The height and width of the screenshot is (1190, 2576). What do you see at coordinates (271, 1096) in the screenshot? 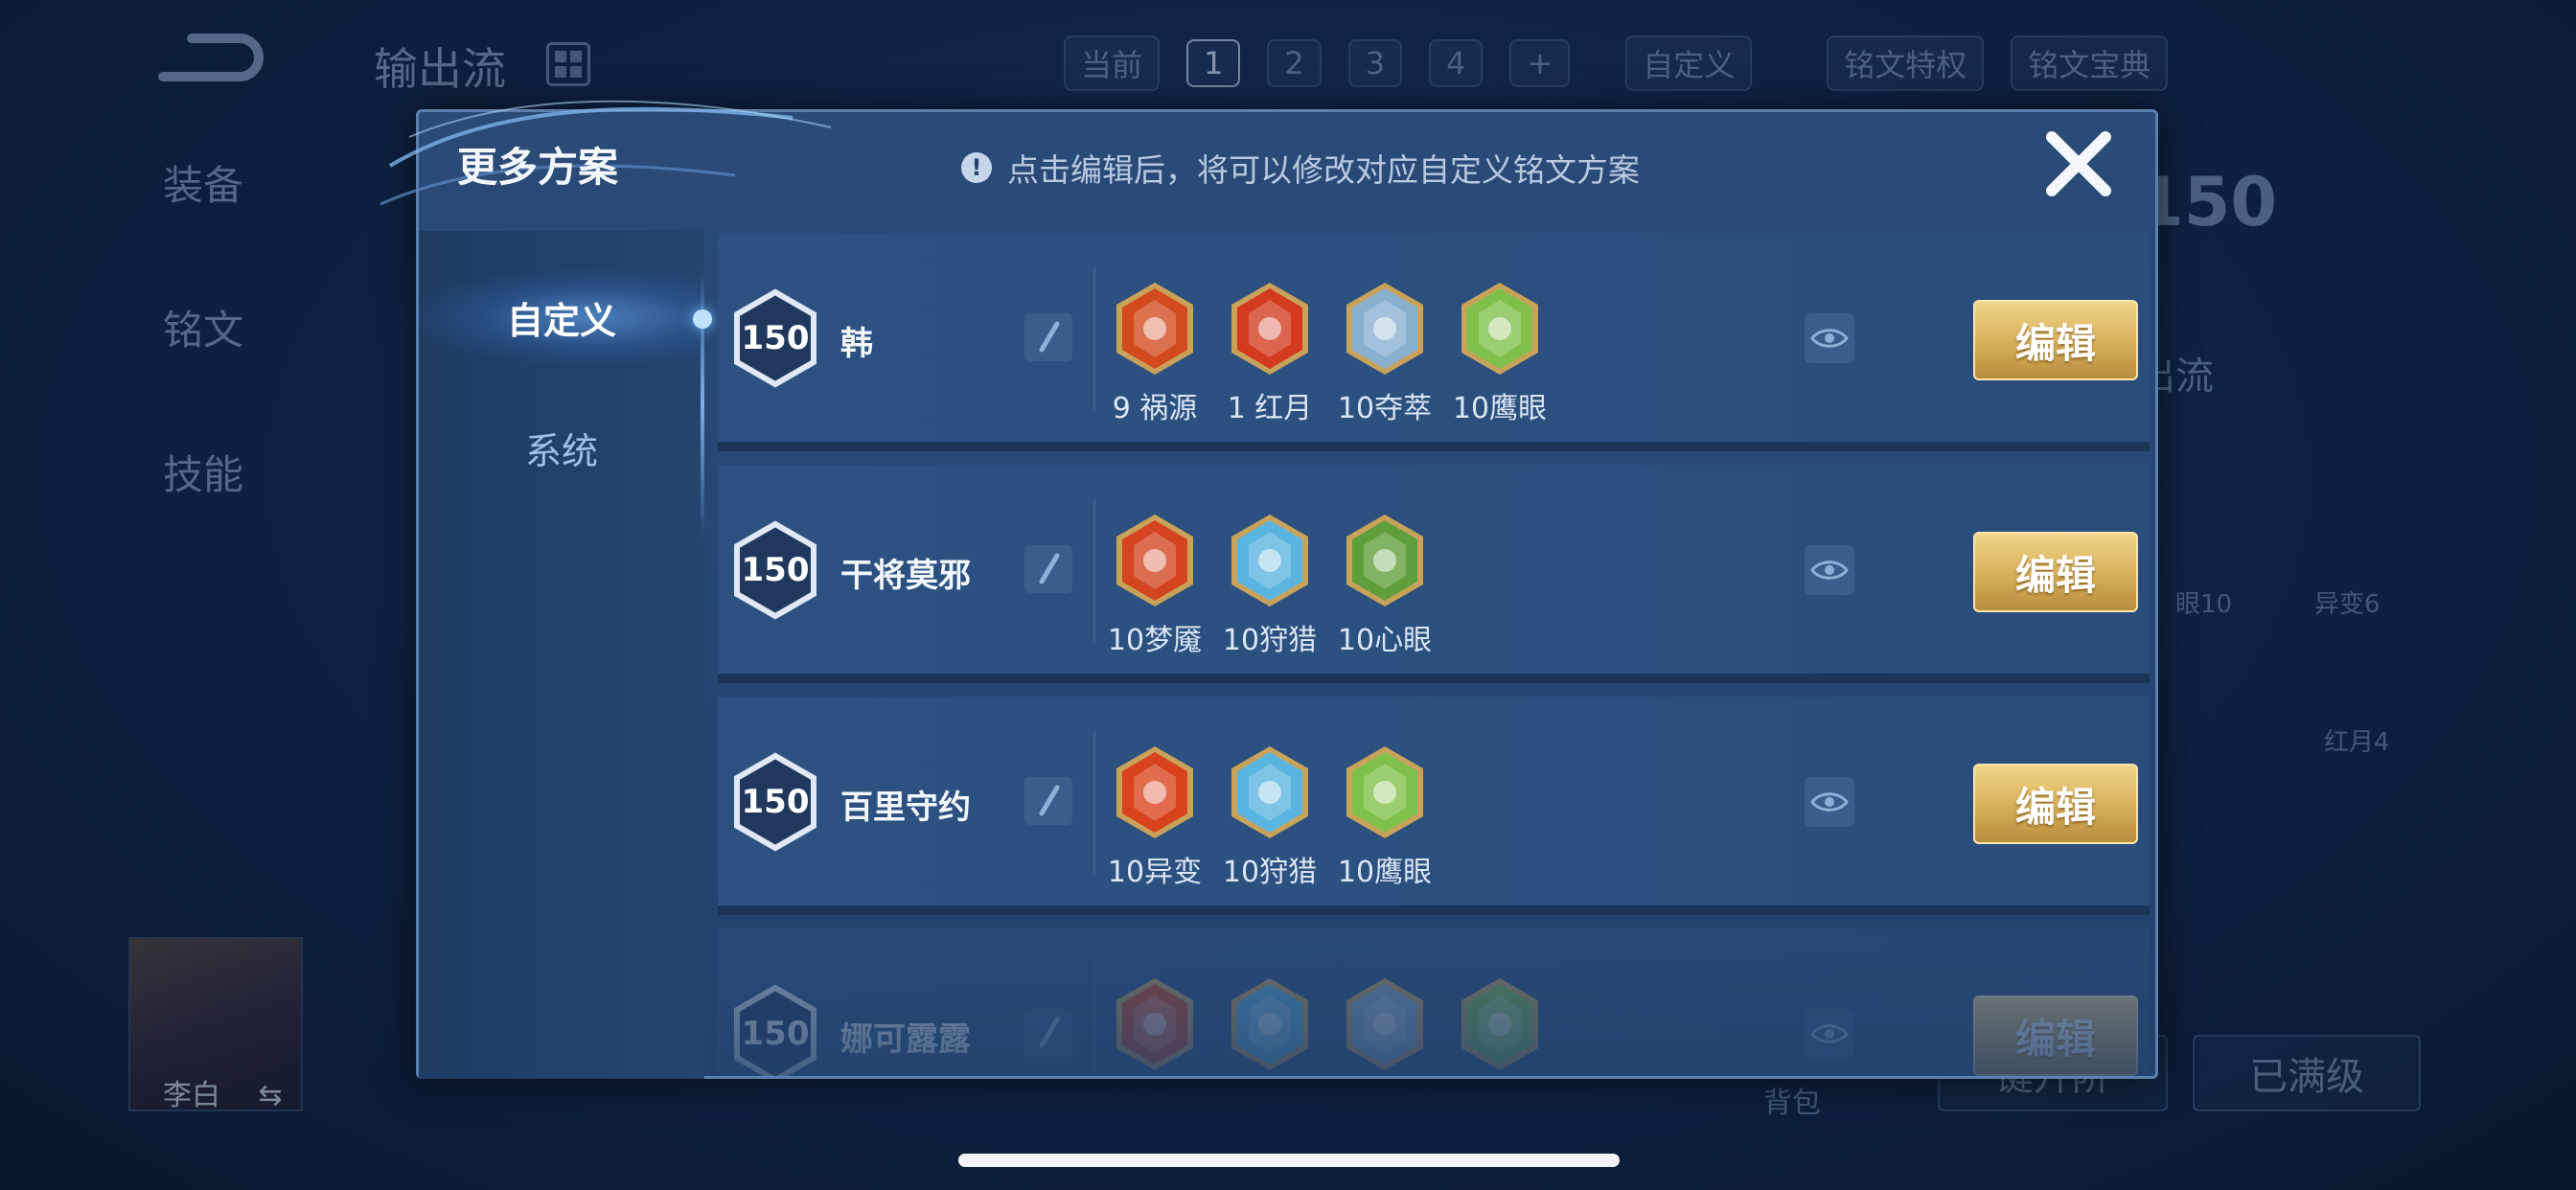
I see `swap-icon: ⇆` at bounding box center [271, 1096].